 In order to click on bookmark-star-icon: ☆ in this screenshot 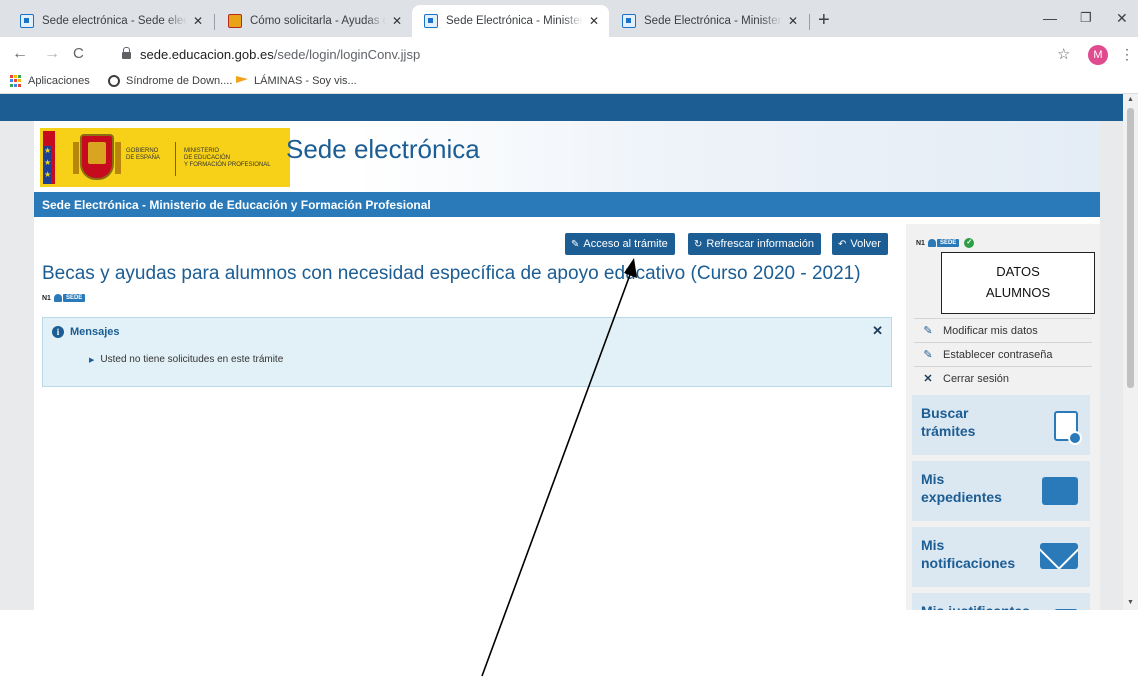, I will do `click(1063, 54)`.